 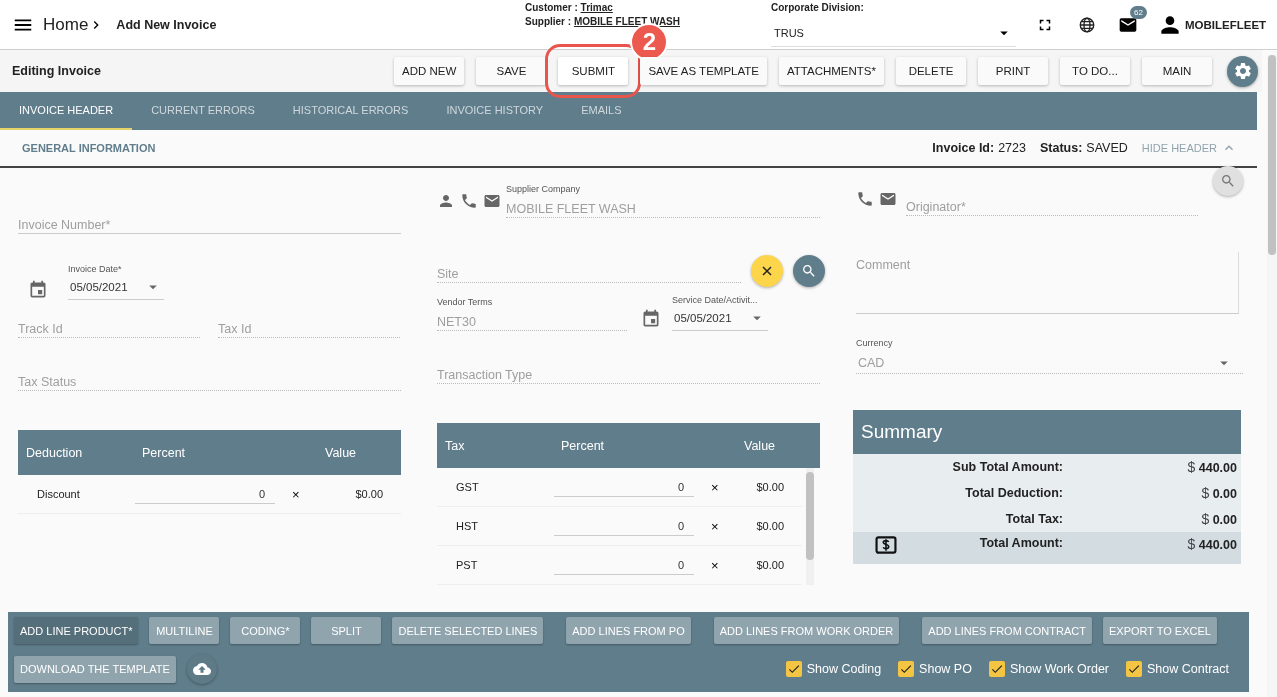 I want to click on table-cell-text: GST, so click(x=467, y=487).